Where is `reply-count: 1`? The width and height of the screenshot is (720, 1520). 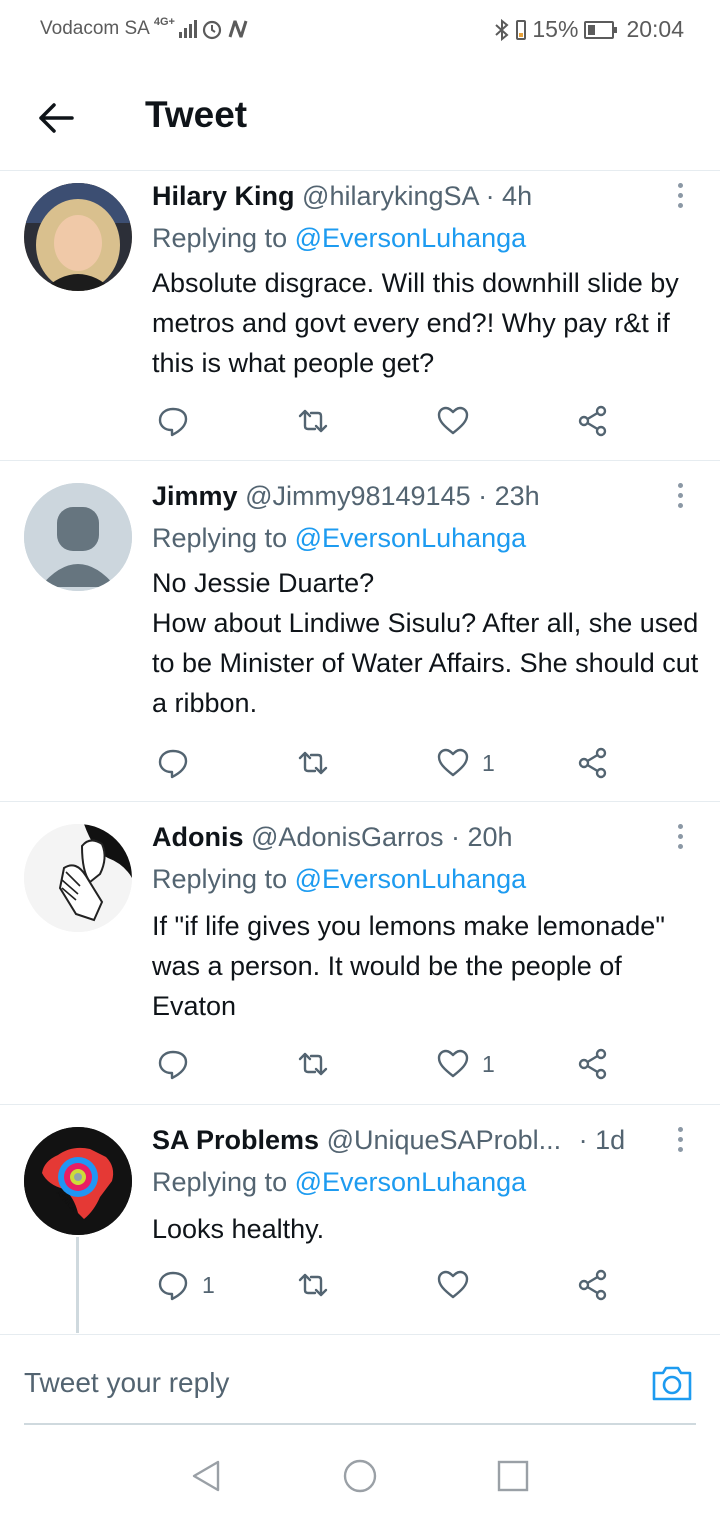
reply-count: 1 is located at coordinates (208, 1284).